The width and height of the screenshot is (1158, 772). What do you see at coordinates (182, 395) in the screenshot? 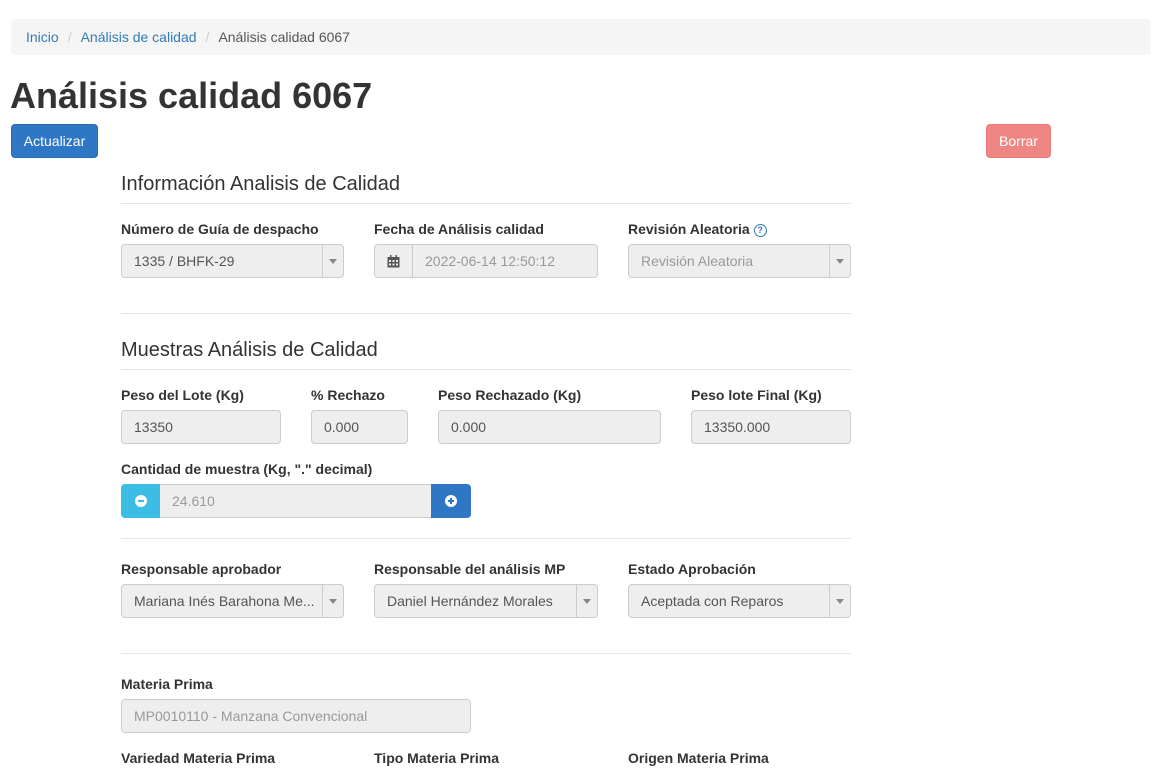
I see `peso-lote-label: Peso del Lote (Kg)` at bounding box center [182, 395].